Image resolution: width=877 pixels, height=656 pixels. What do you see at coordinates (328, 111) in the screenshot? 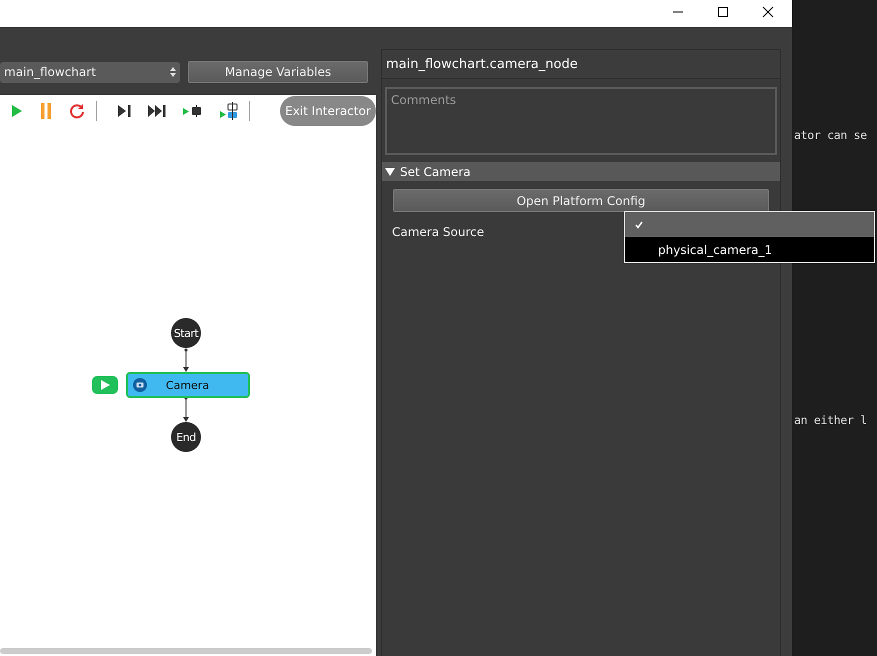
I see `exit-interactor-button: Exit Interactor` at bounding box center [328, 111].